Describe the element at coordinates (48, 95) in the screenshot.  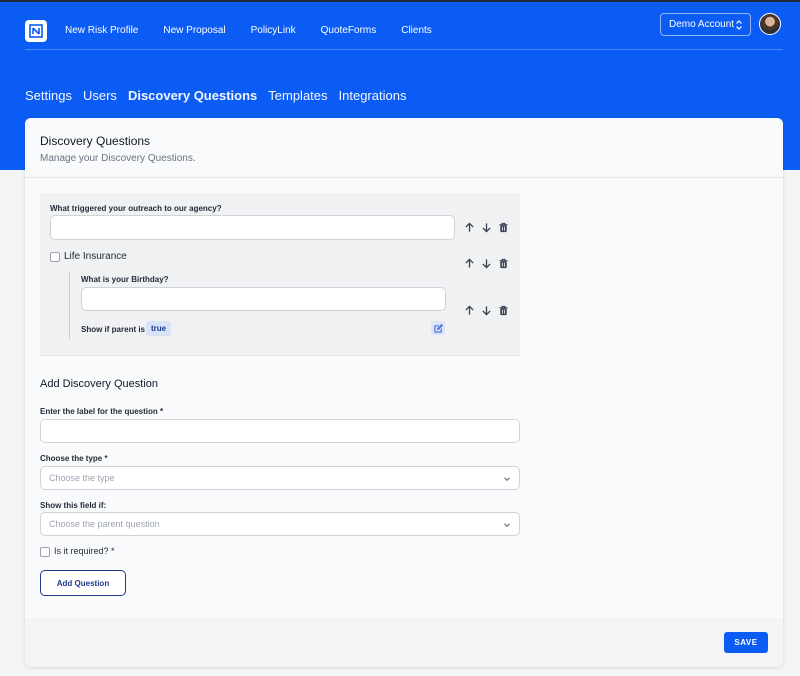
I see `tab-settings: Settings` at that location.